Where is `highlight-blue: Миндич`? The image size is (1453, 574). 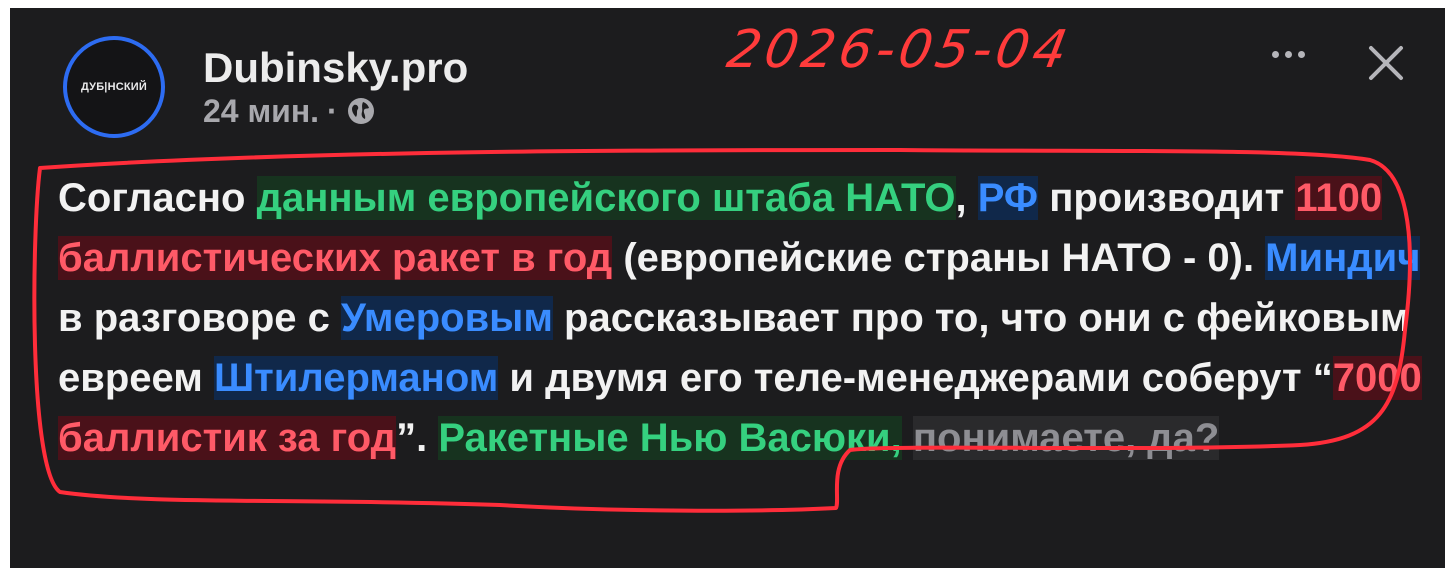 highlight-blue: Миндич is located at coordinates (1343, 258).